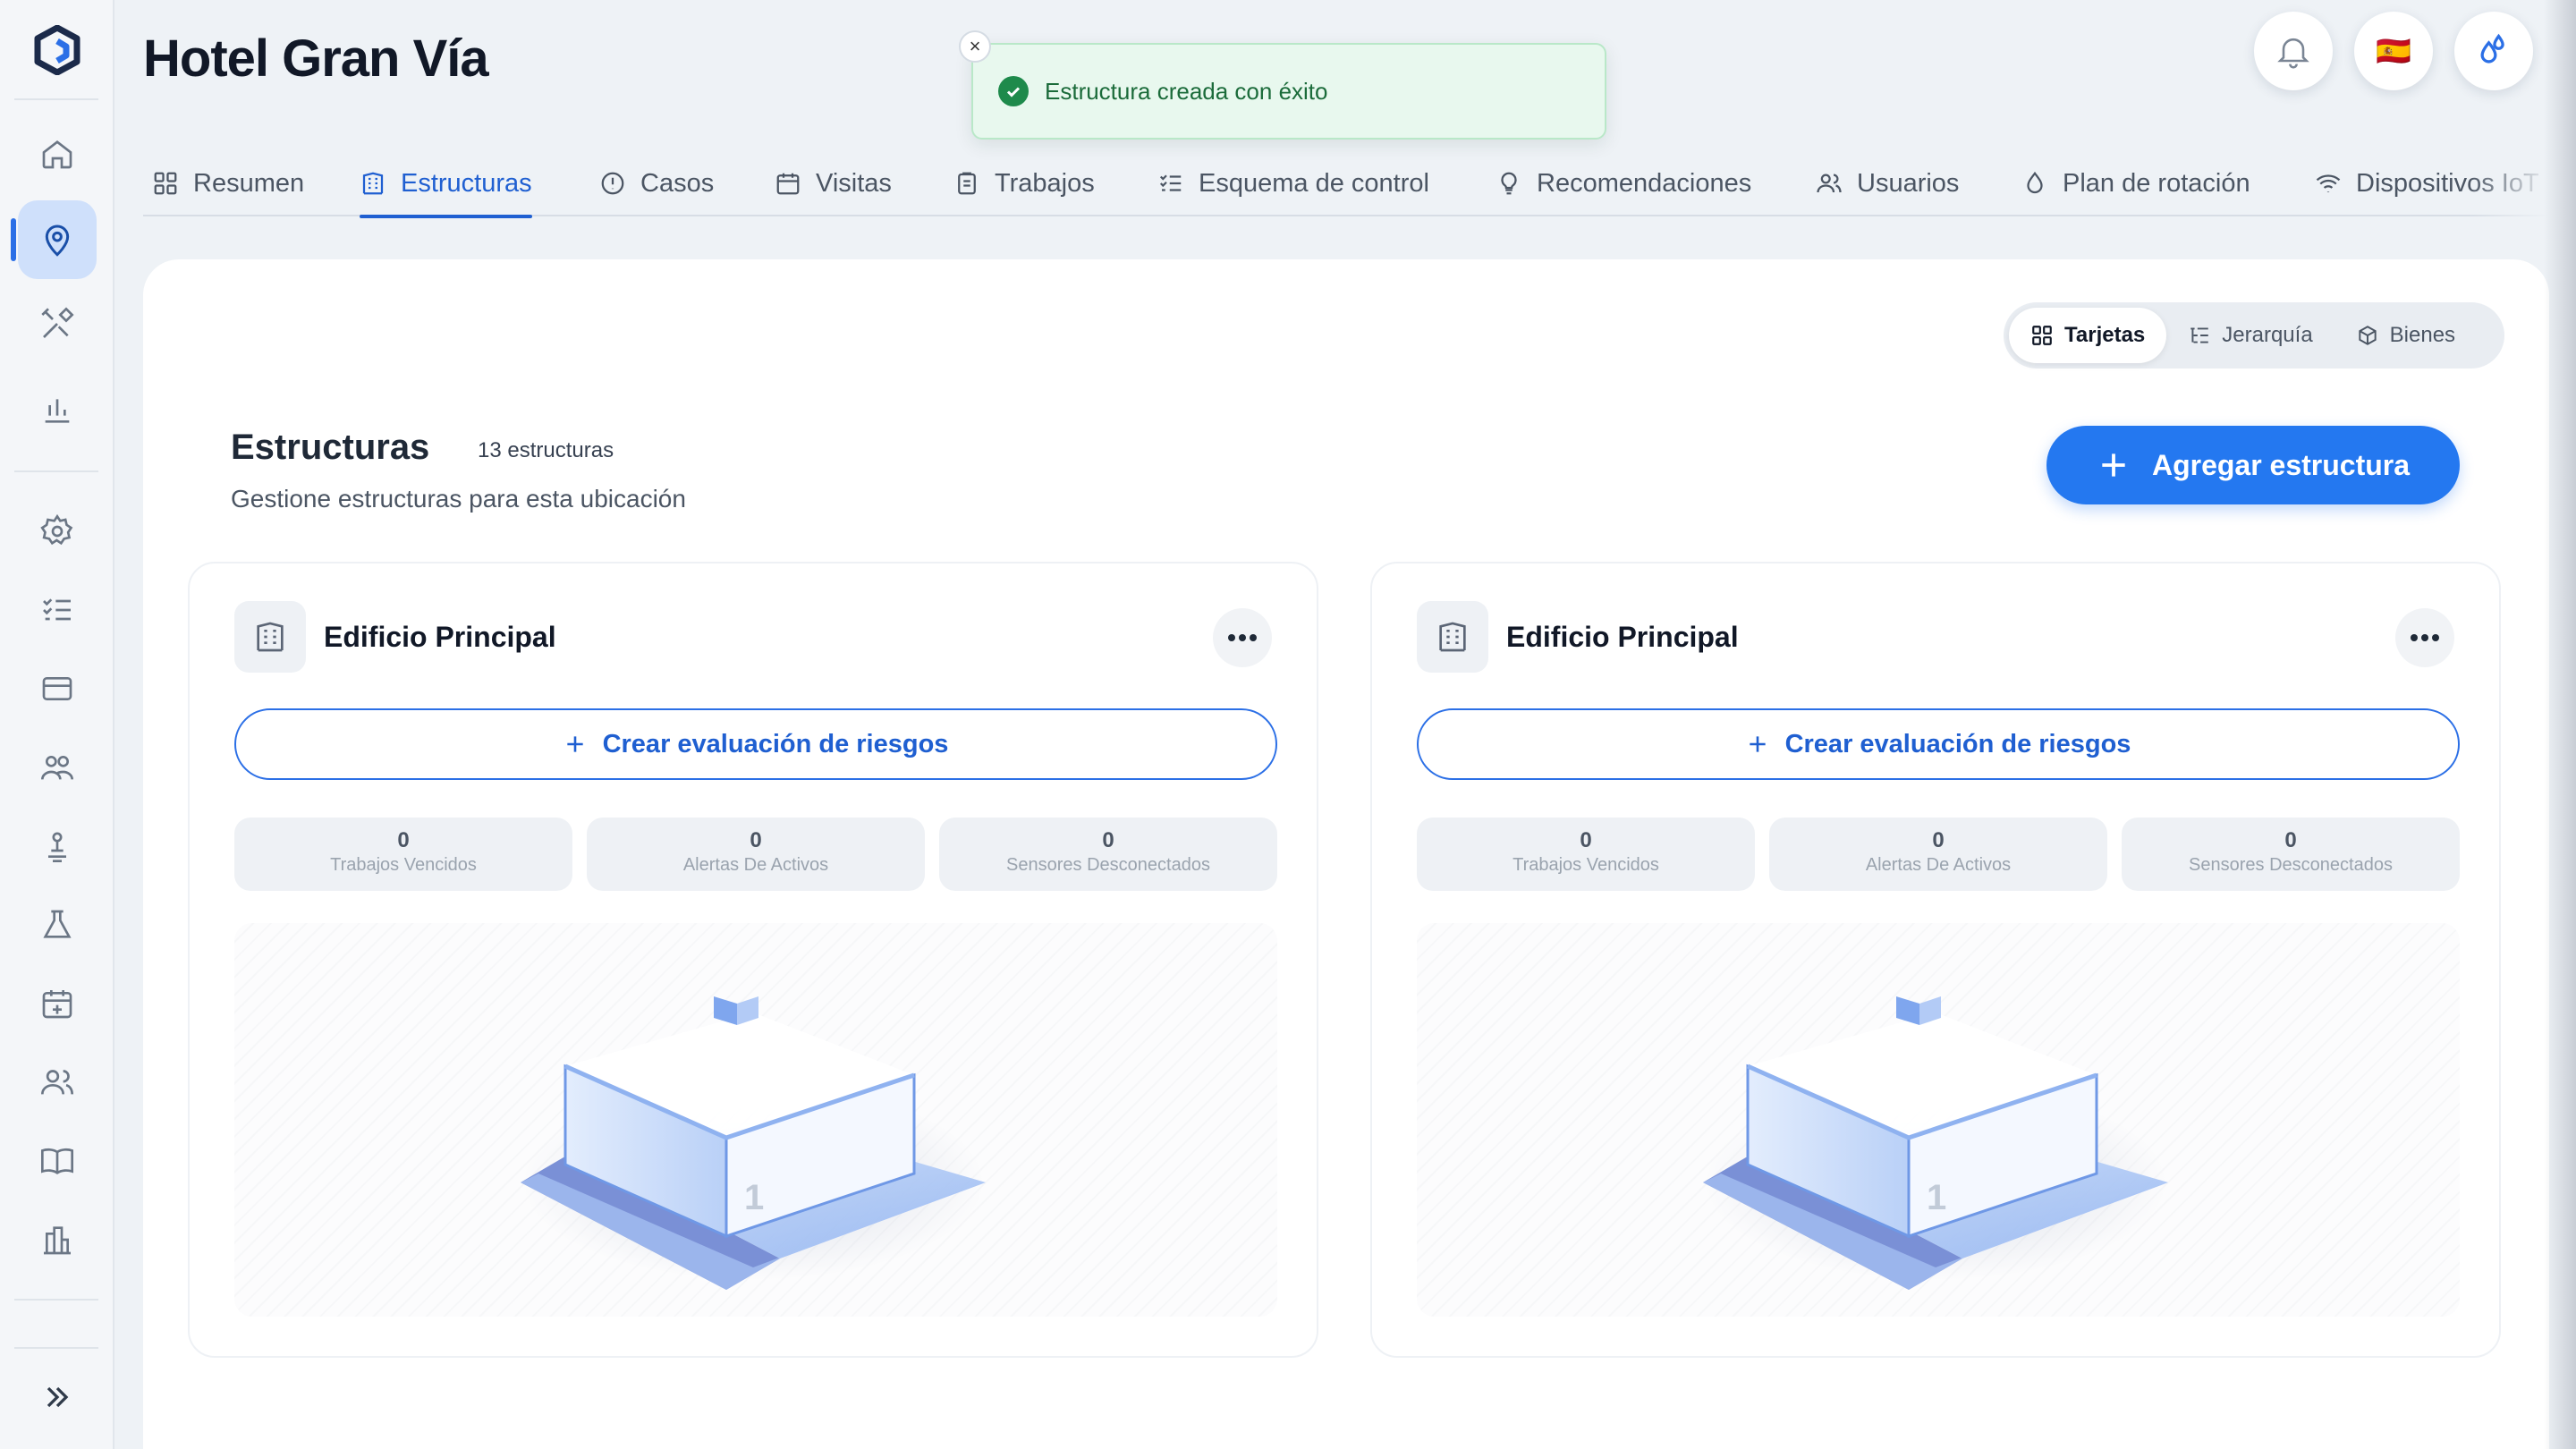 The width and height of the screenshot is (2576, 1449). What do you see at coordinates (1024, 183) in the screenshot?
I see `tab-trabajos: Trabajos` at bounding box center [1024, 183].